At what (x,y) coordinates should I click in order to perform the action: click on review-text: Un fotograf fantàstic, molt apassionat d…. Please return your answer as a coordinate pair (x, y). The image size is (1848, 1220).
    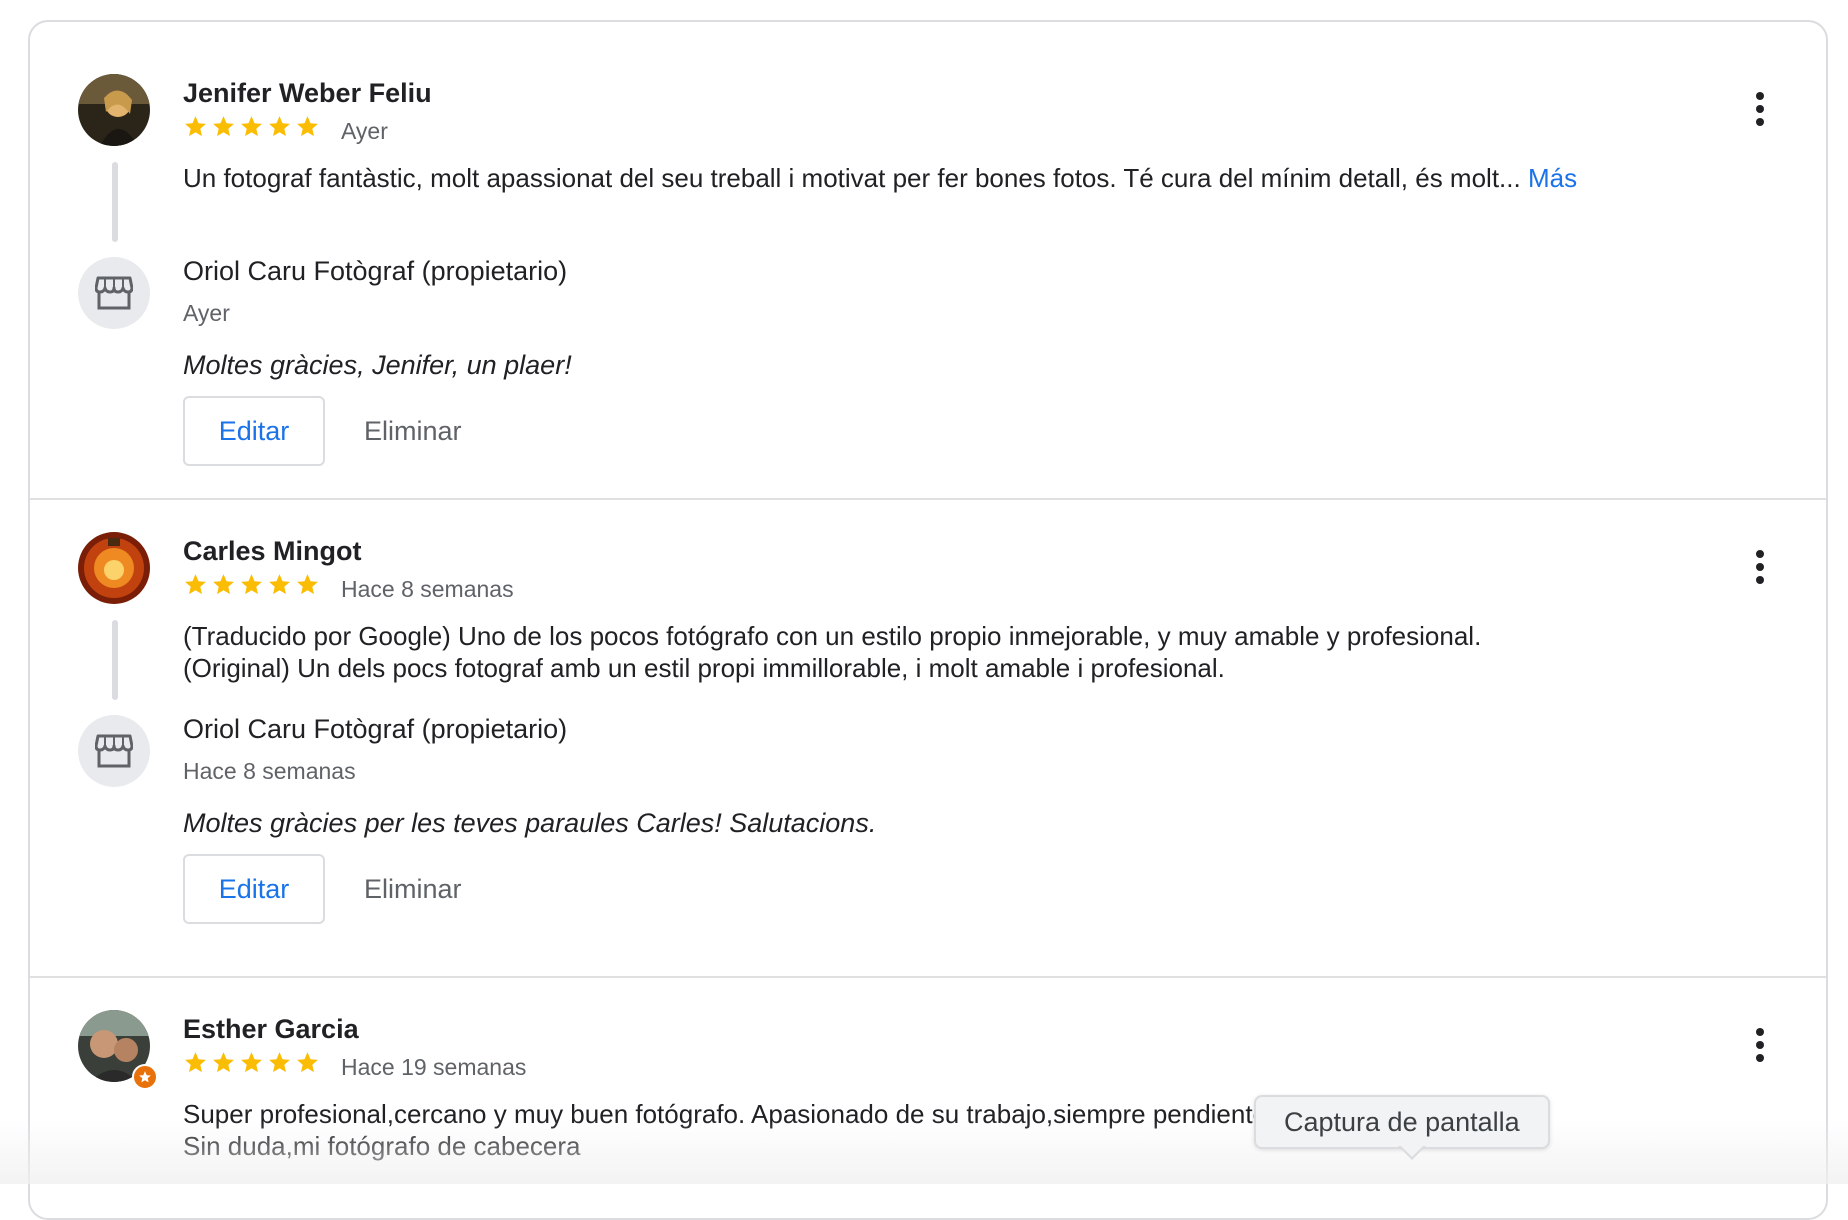
    Looking at the image, I should click on (883, 178).